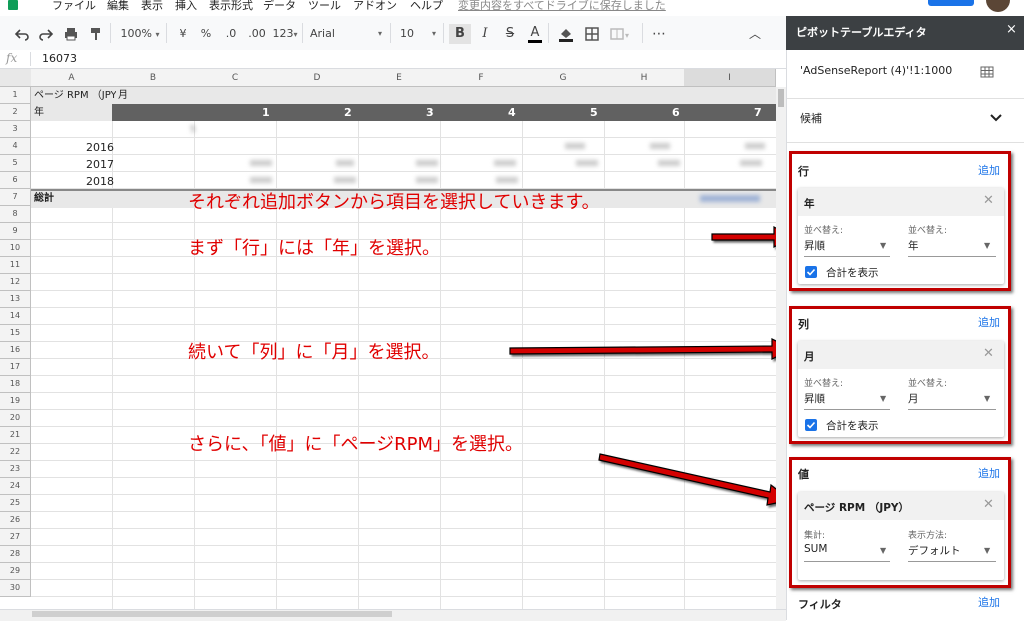 The image size is (1024, 621). What do you see at coordinates (809, 357) in the screenshot?
I see `columns-field-name: 月` at bounding box center [809, 357].